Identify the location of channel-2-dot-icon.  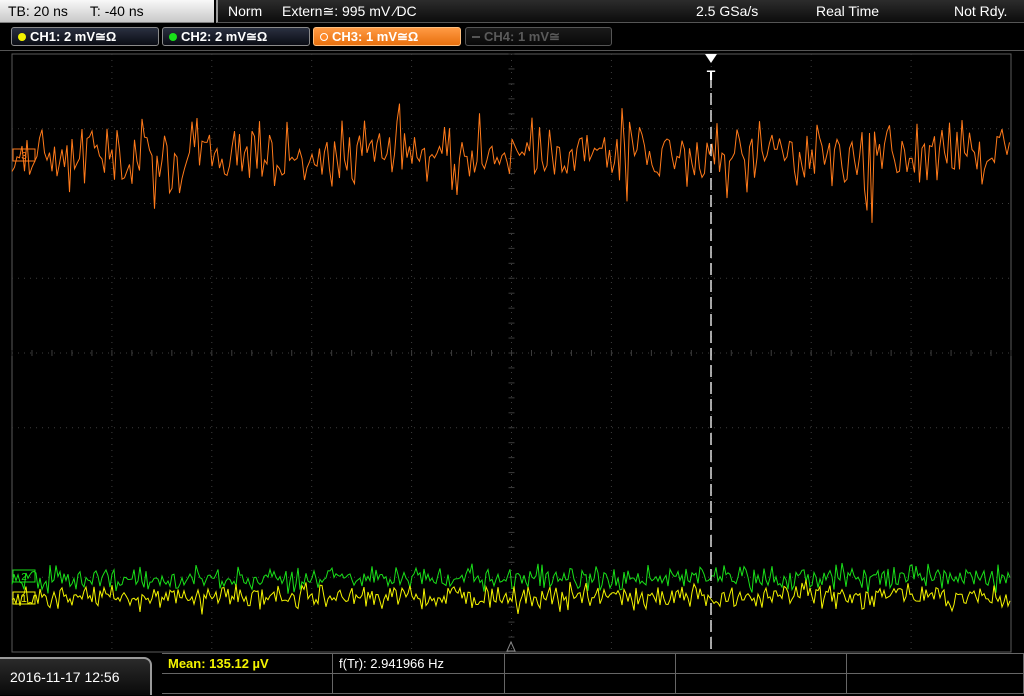
(173, 37).